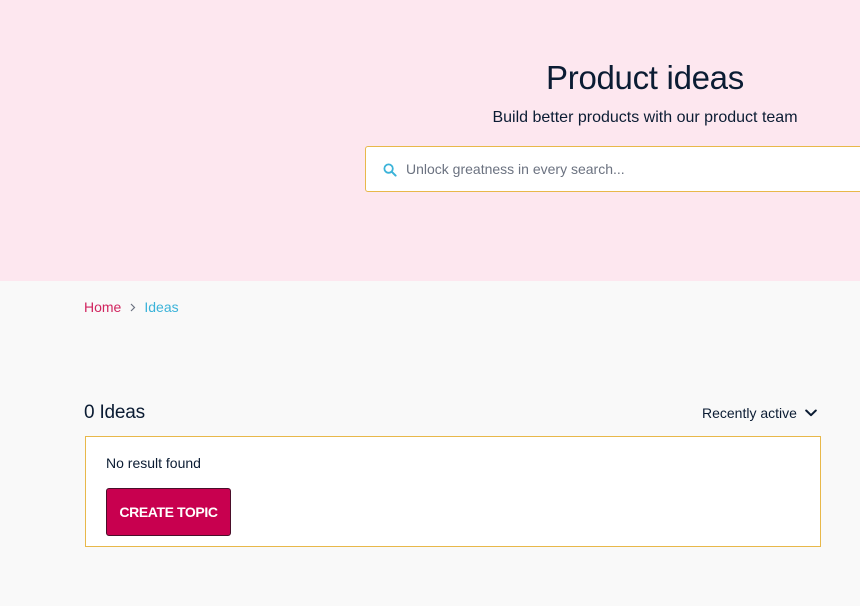  What do you see at coordinates (749, 413) in the screenshot?
I see `sort-label: Recently active` at bounding box center [749, 413].